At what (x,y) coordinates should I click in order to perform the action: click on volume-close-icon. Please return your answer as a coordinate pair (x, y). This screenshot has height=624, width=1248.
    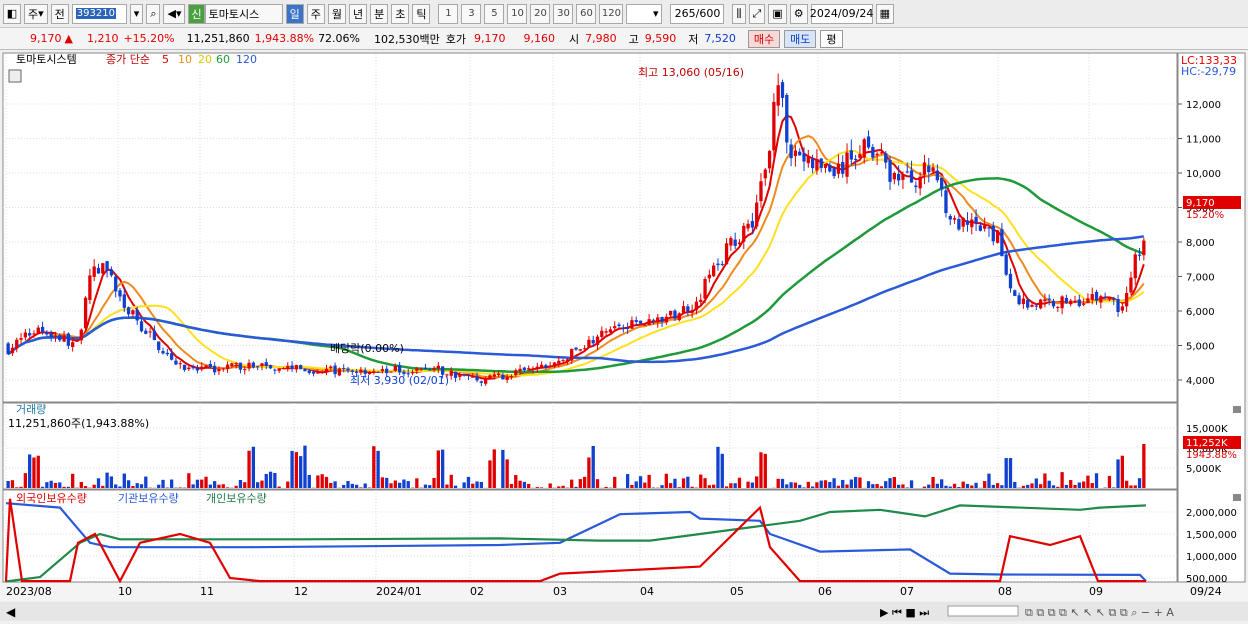
    Looking at the image, I should click on (1237, 409).